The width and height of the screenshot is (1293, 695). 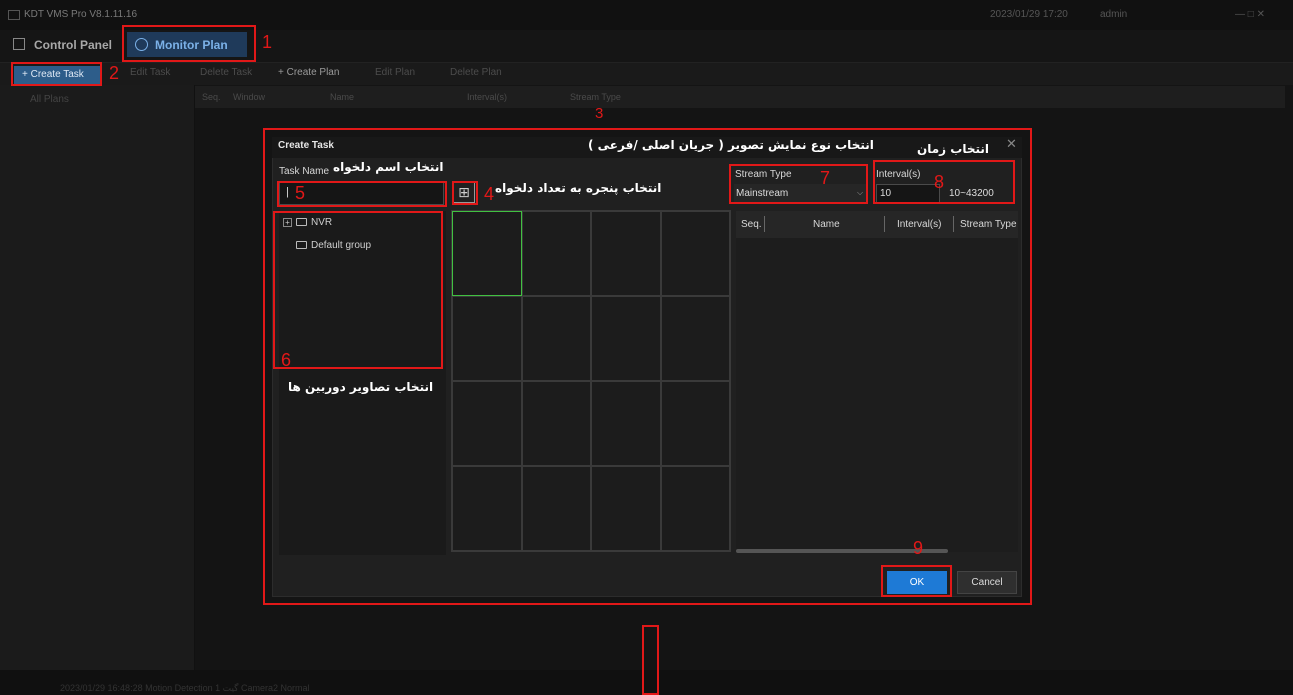 I want to click on column-header: Seq., so click(x=211, y=97).